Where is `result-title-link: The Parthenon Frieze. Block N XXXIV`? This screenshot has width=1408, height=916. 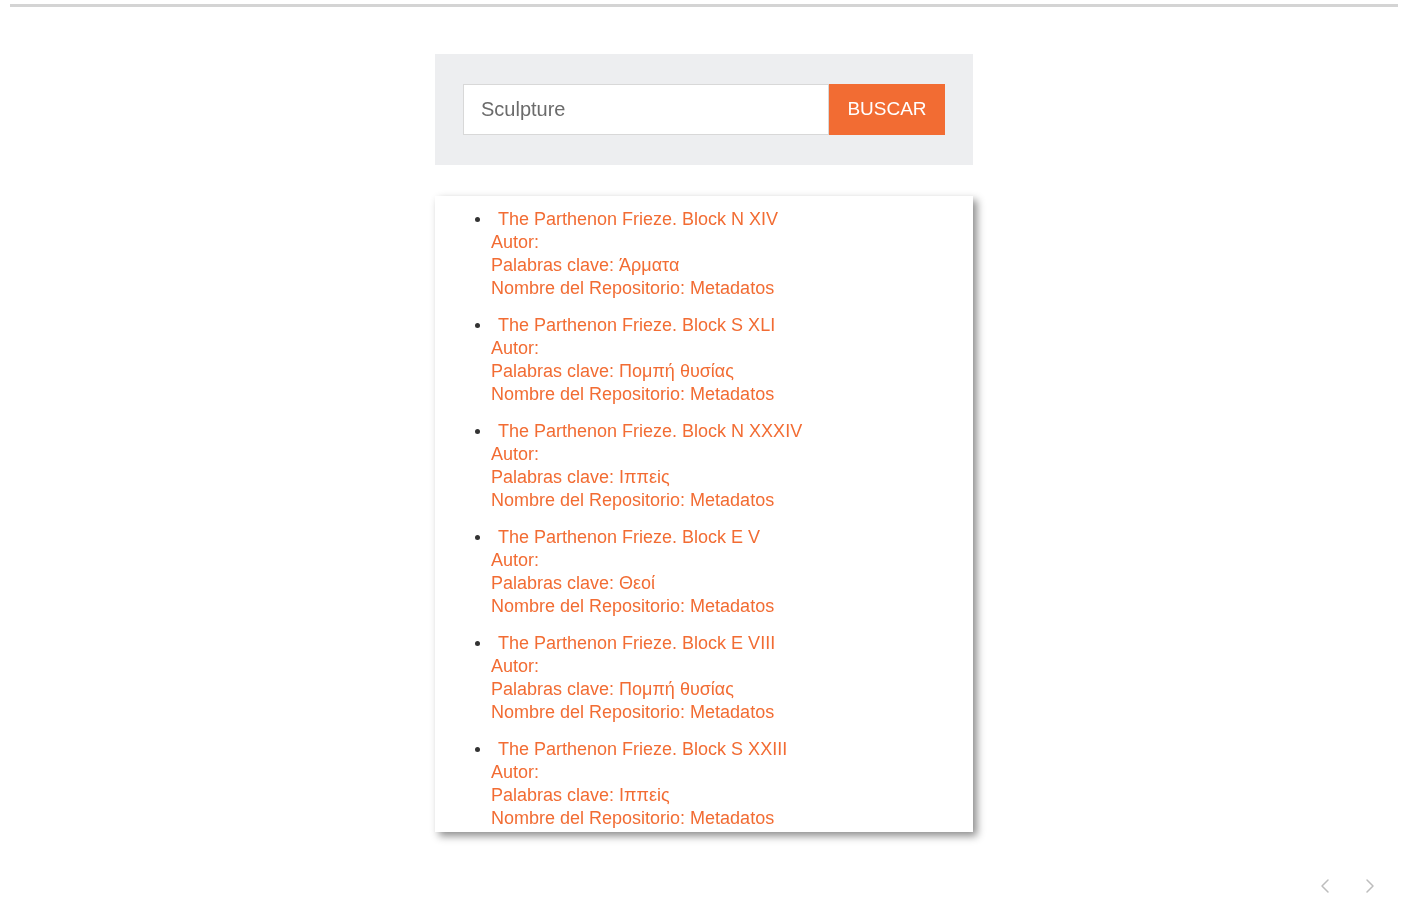 result-title-link: The Parthenon Frieze. Block N XXXIV is located at coordinates (650, 431).